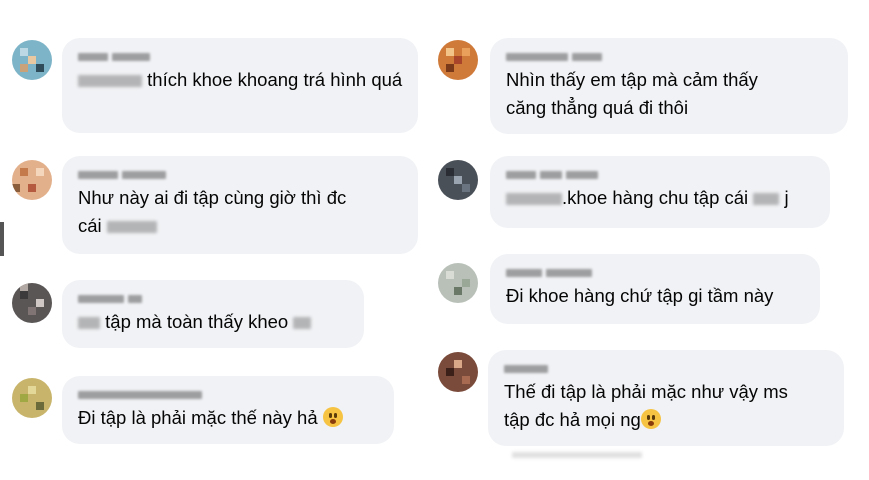 This screenshot has height=480, width=869. I want to click on comment-bubble: Như này ai đi tập cùng giờ thì đc cái, so click(240, 205).